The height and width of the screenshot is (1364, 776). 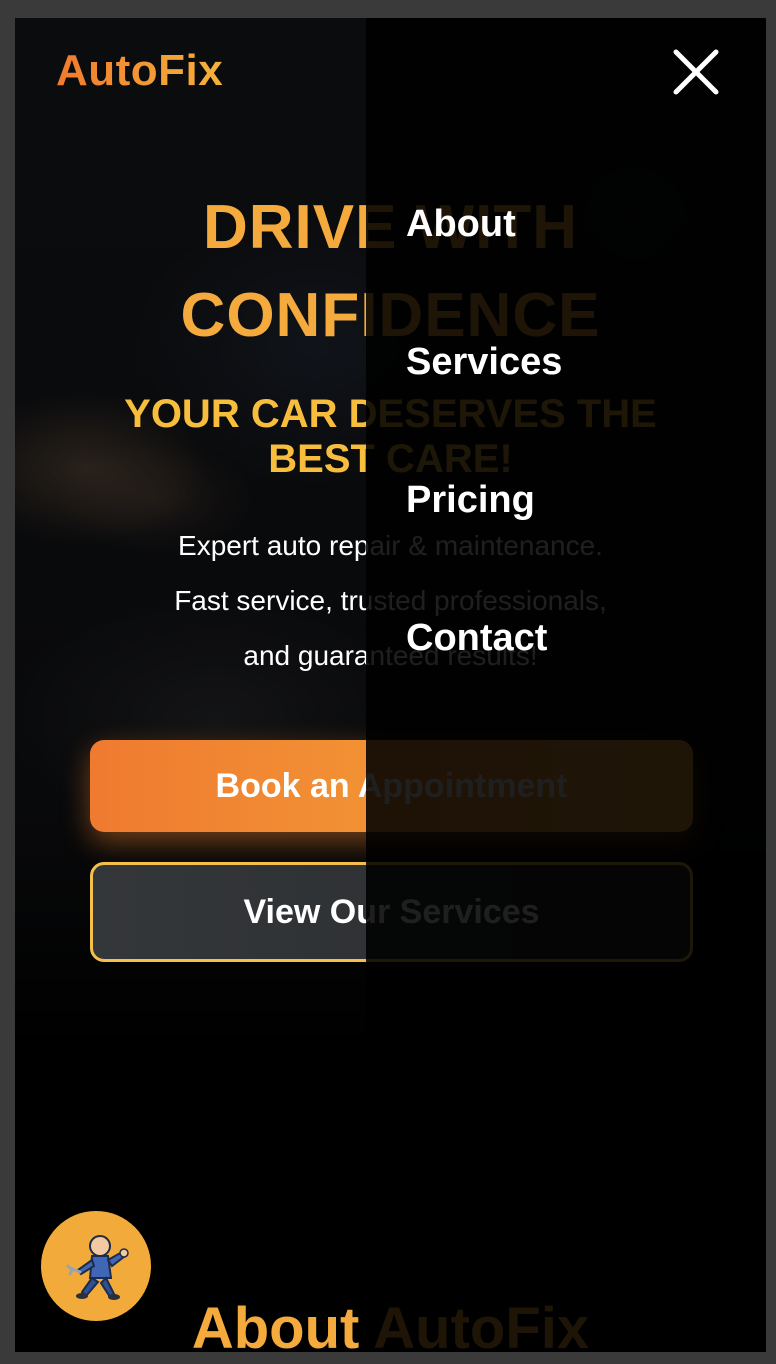 I want to click on mechanic-mascot-icon, so click(x=97, y=1267).